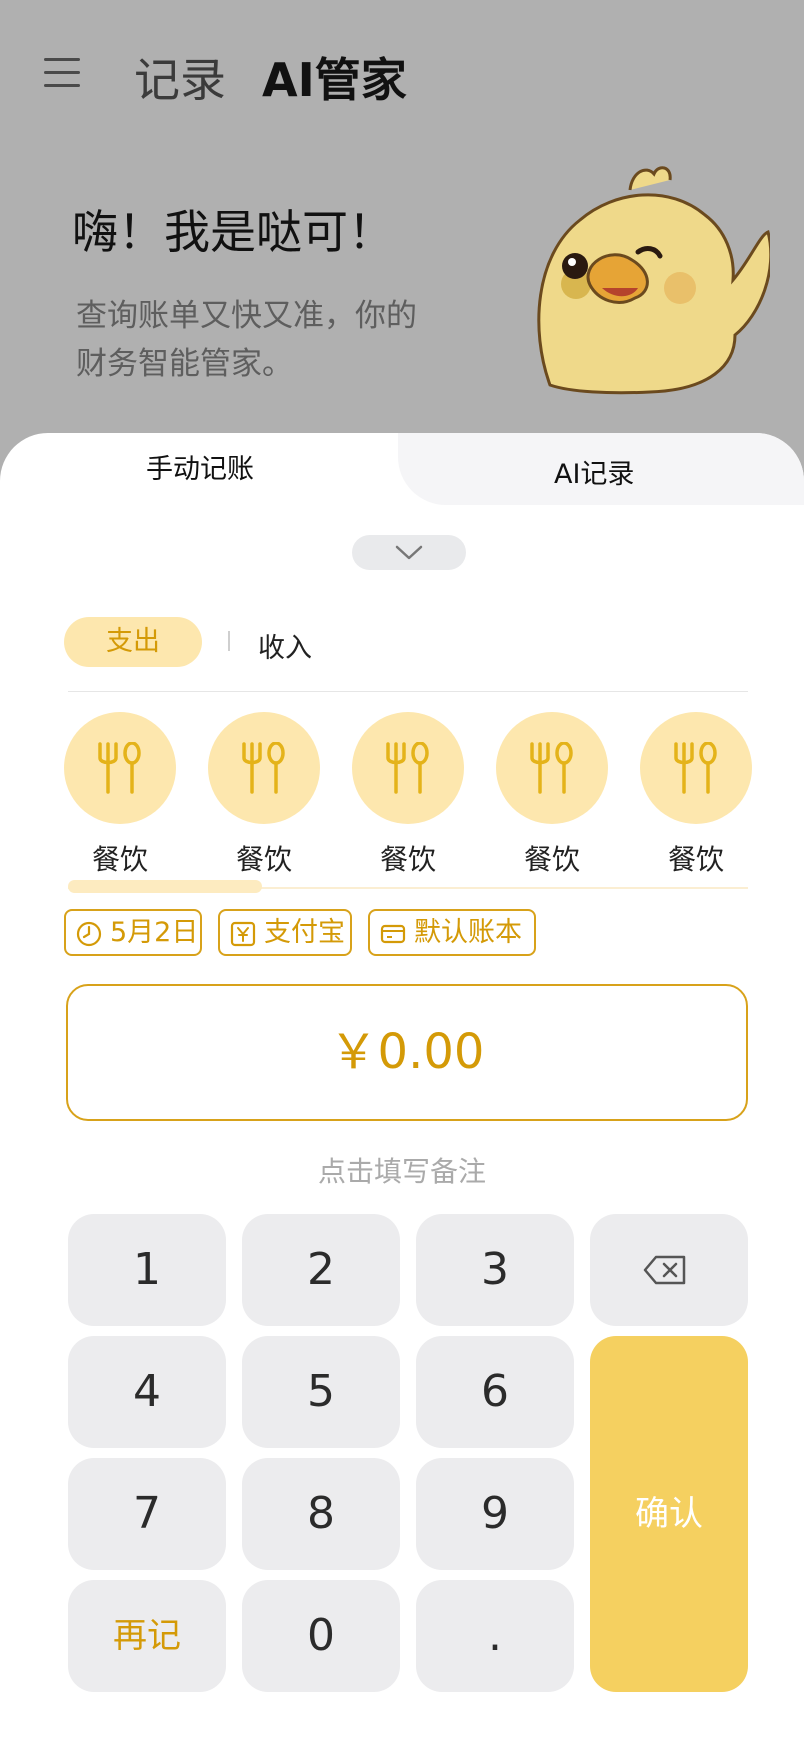  What do you see at coordinates (495, 1270) in the screenshot?
I see `key-3: 3` at bounding box center [495, 1270].